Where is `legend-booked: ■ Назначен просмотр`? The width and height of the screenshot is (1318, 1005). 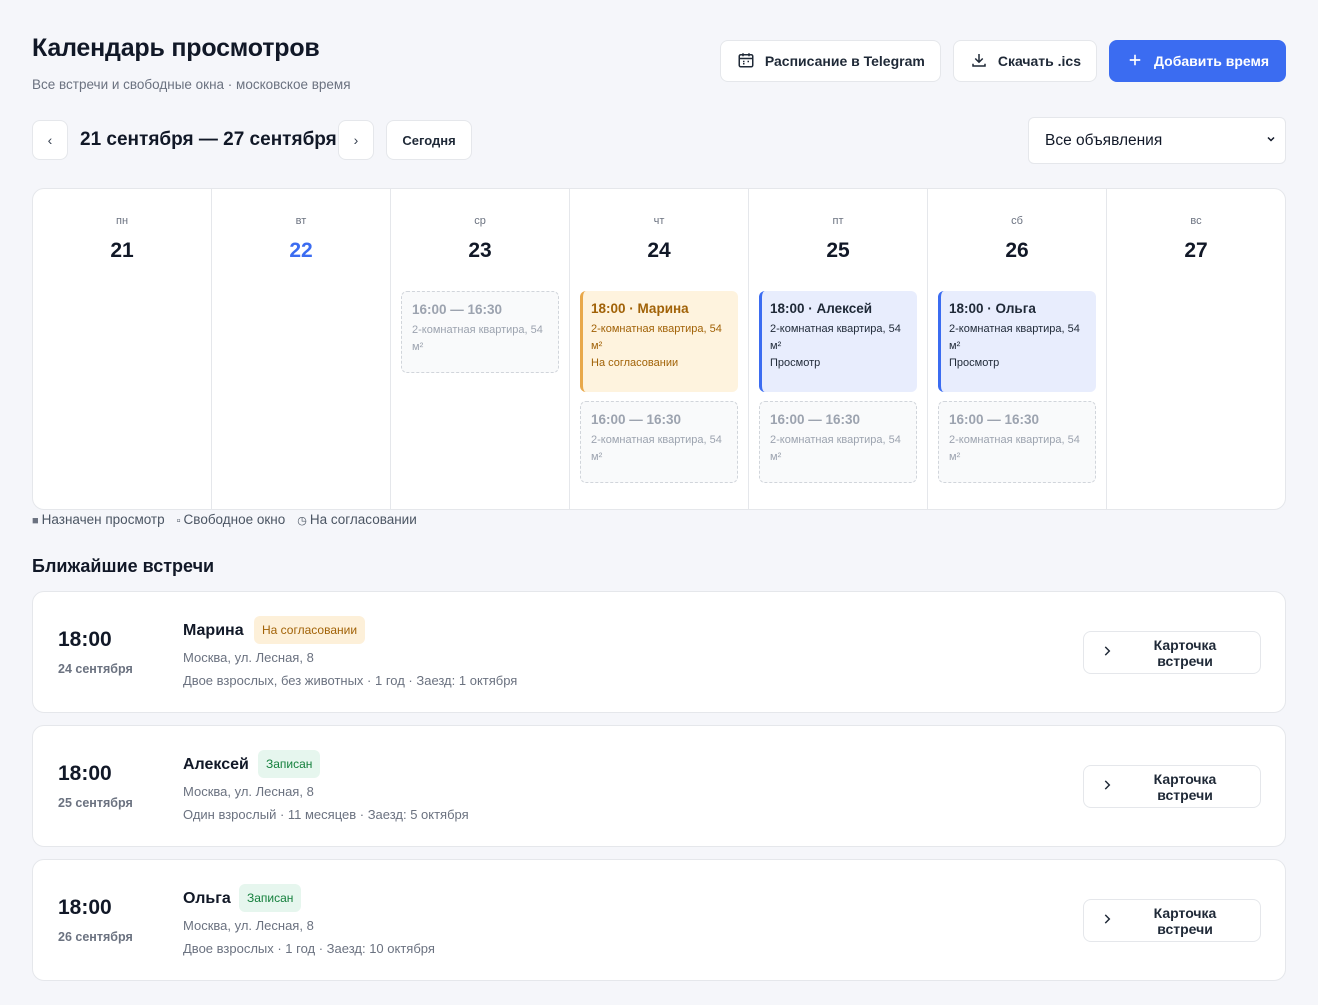 legend-booked: ■ Назначен просмотр is located at coordinates (98, 519).